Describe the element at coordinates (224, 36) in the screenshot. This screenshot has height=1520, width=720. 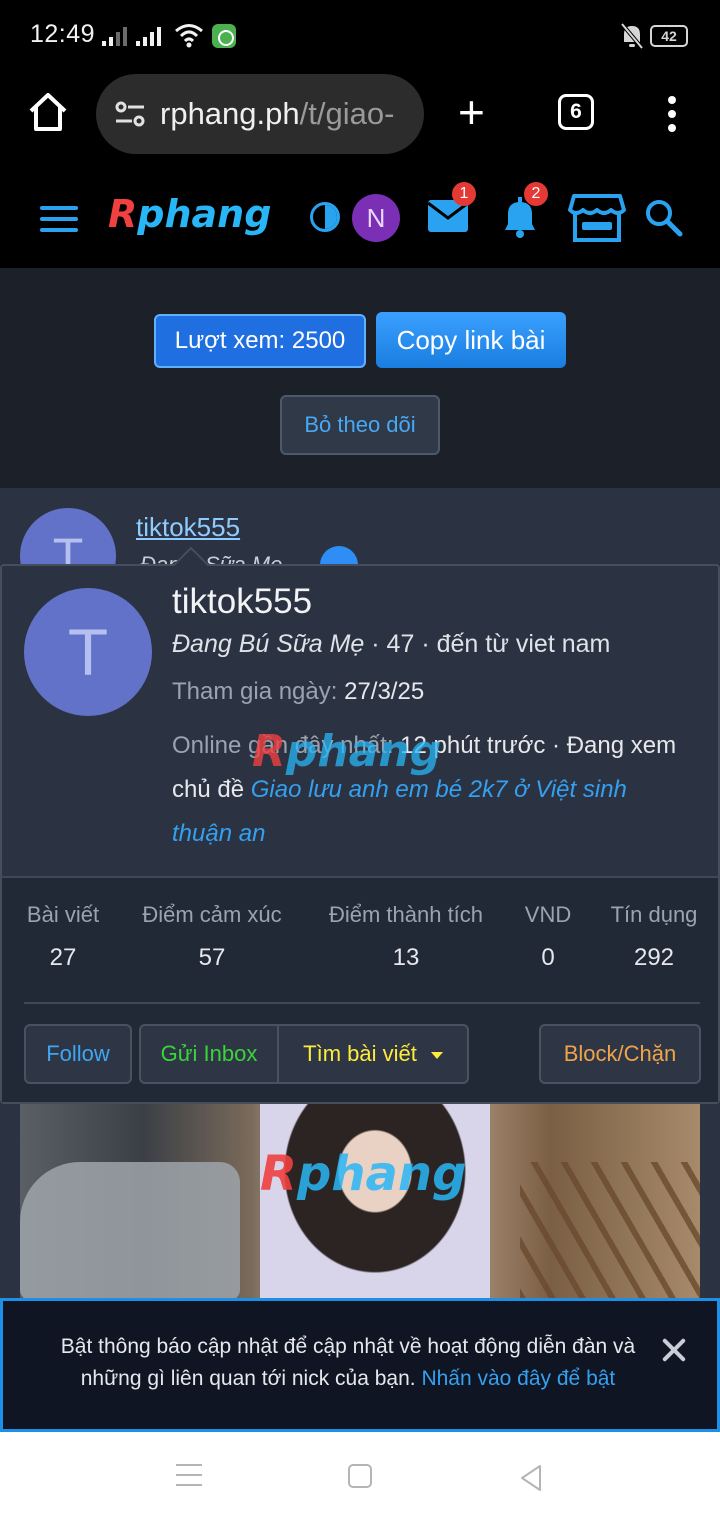
I see `app-notification-icon` at that location.